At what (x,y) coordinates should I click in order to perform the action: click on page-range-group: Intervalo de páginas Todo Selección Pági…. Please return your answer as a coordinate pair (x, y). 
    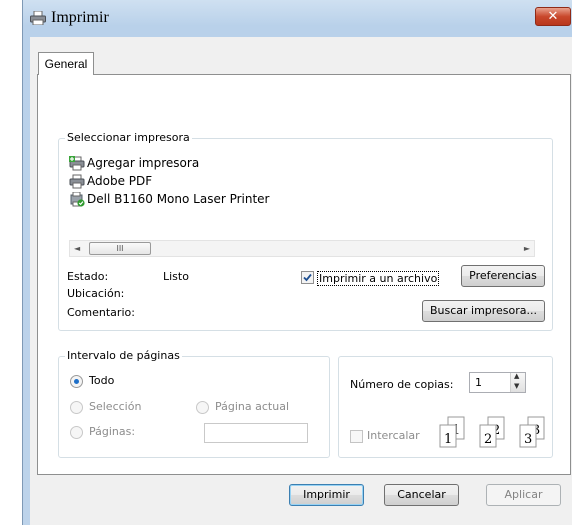
    Looking at the image, I should click on (194, 403).